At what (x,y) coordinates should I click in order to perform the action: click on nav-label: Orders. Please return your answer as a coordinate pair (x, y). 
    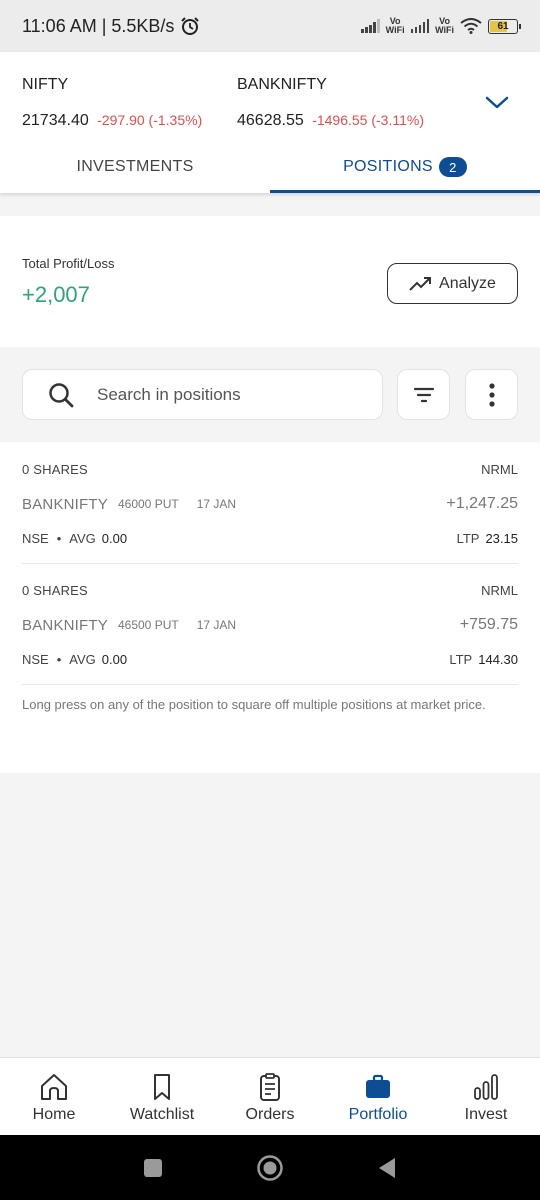
    Looking at the image, I should click on (270, 1114).